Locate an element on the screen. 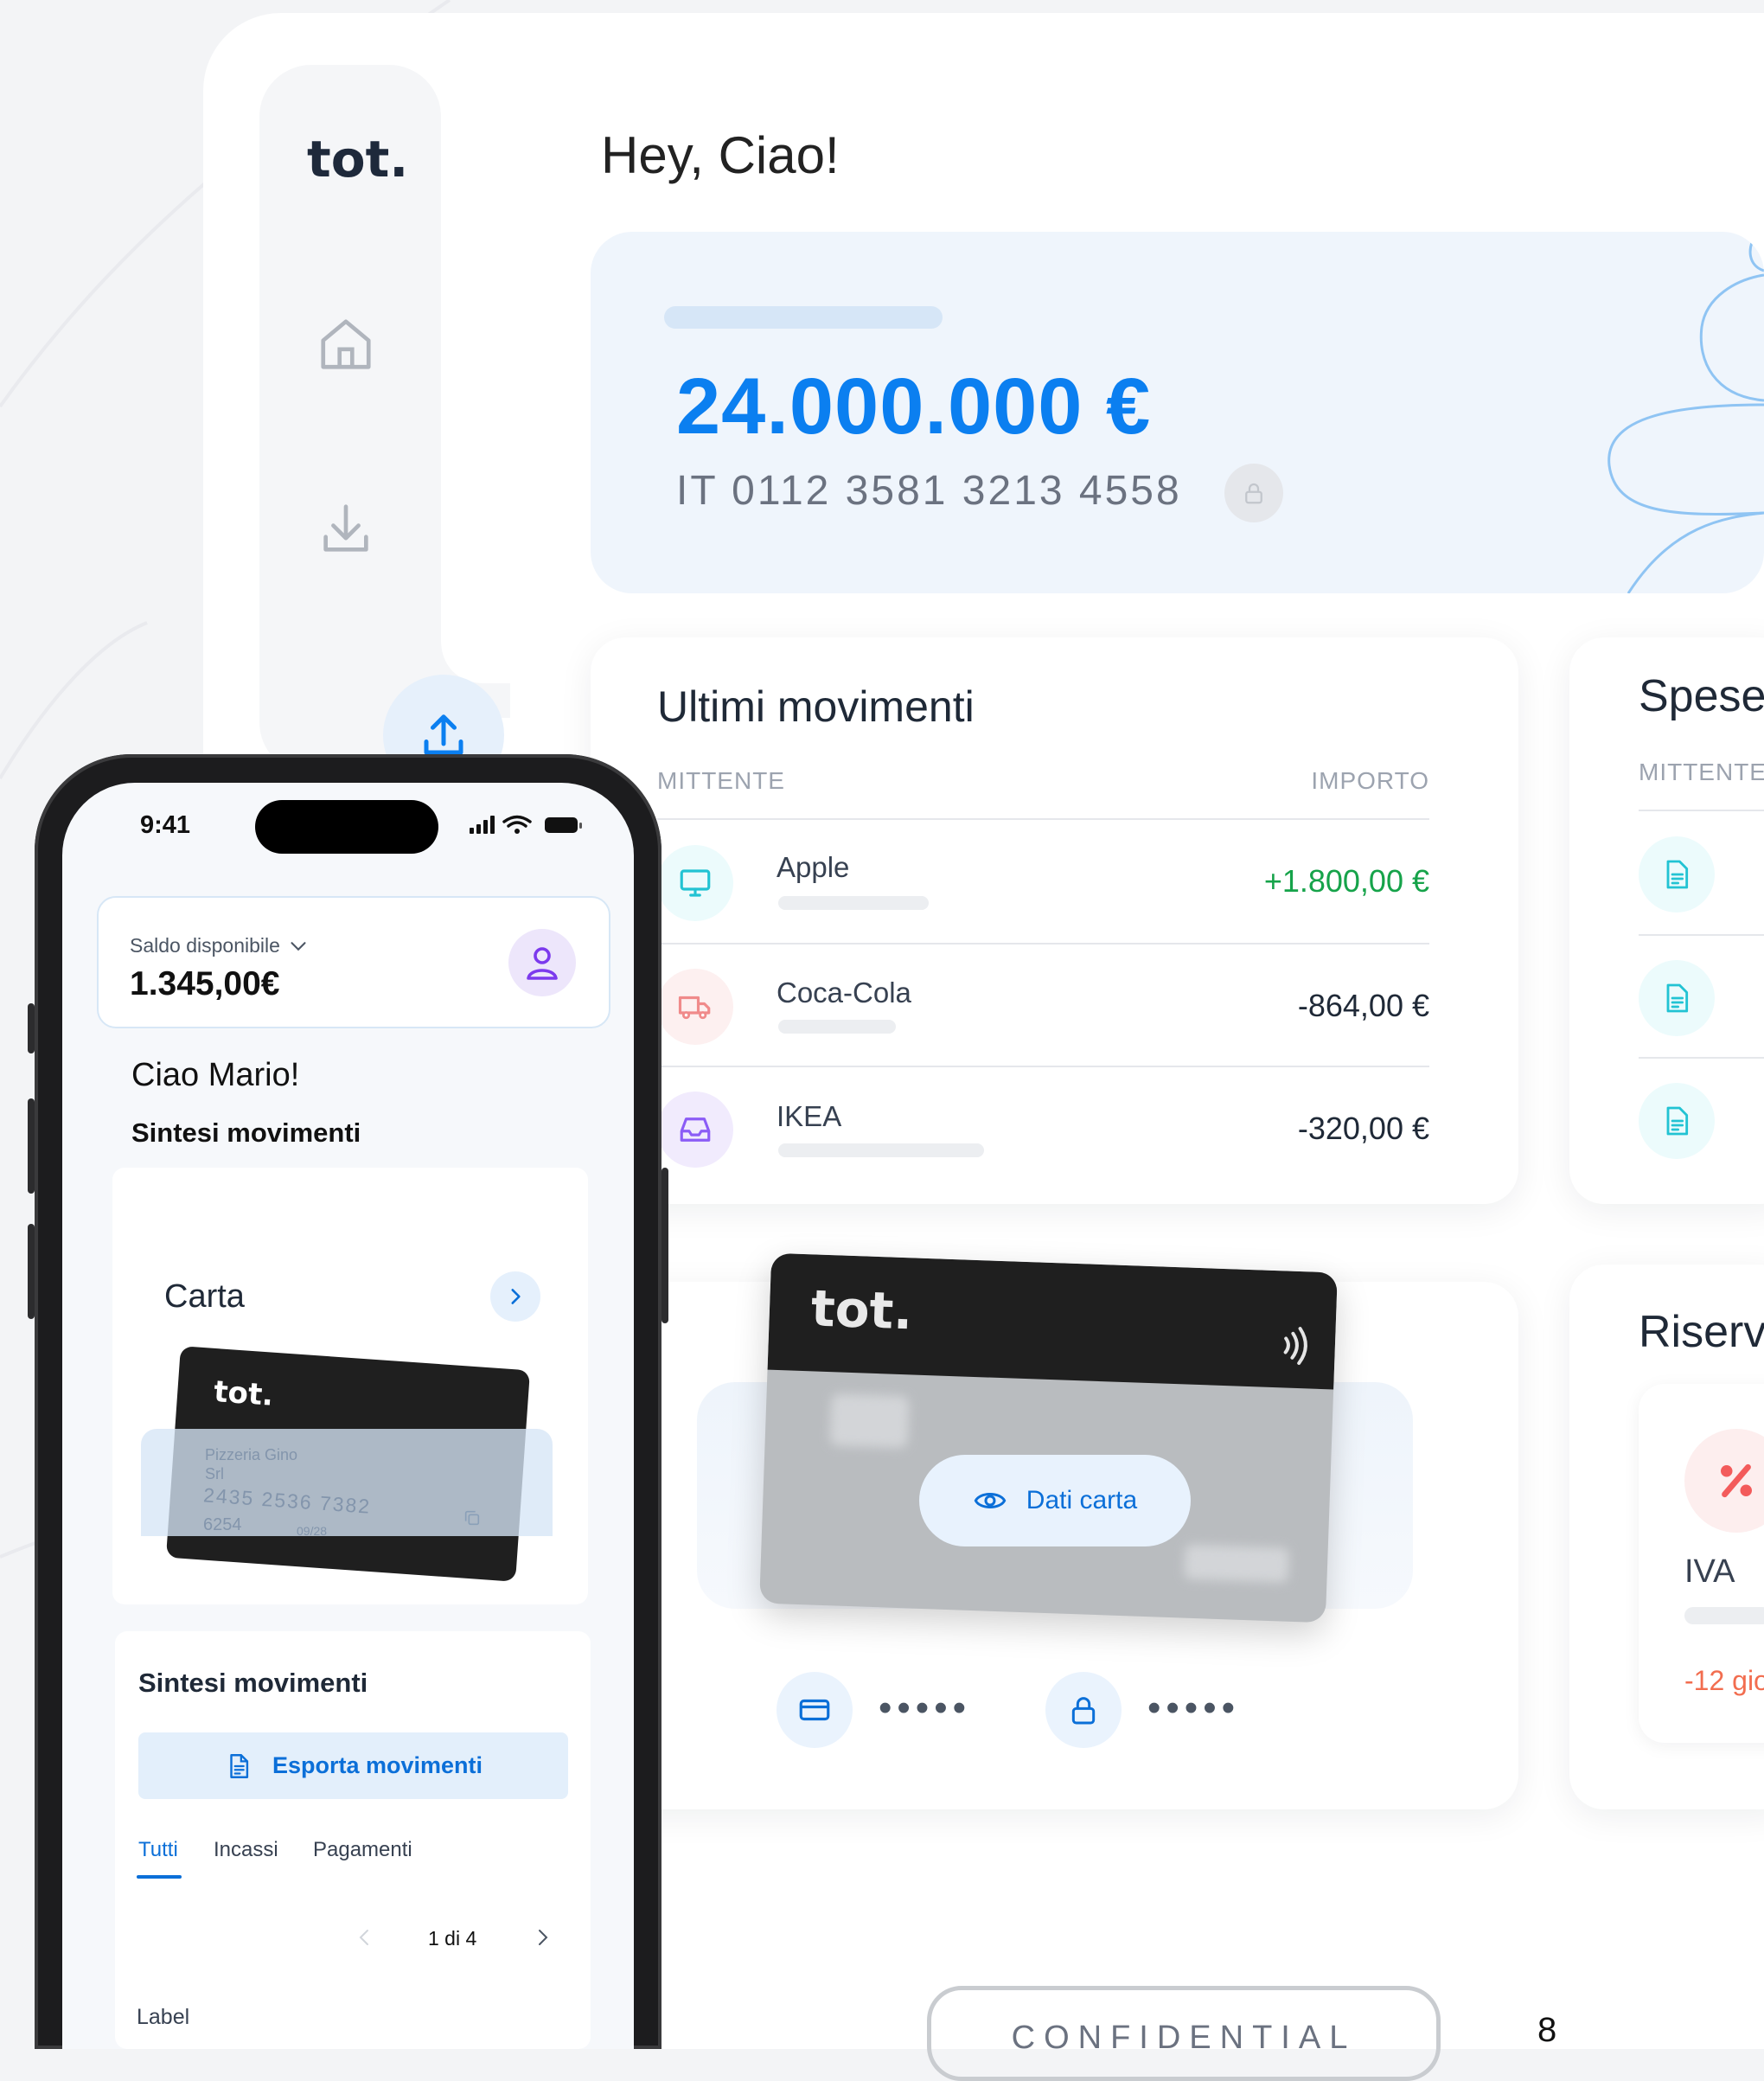  profile-avatar-button is located at coordinates (542, 962).